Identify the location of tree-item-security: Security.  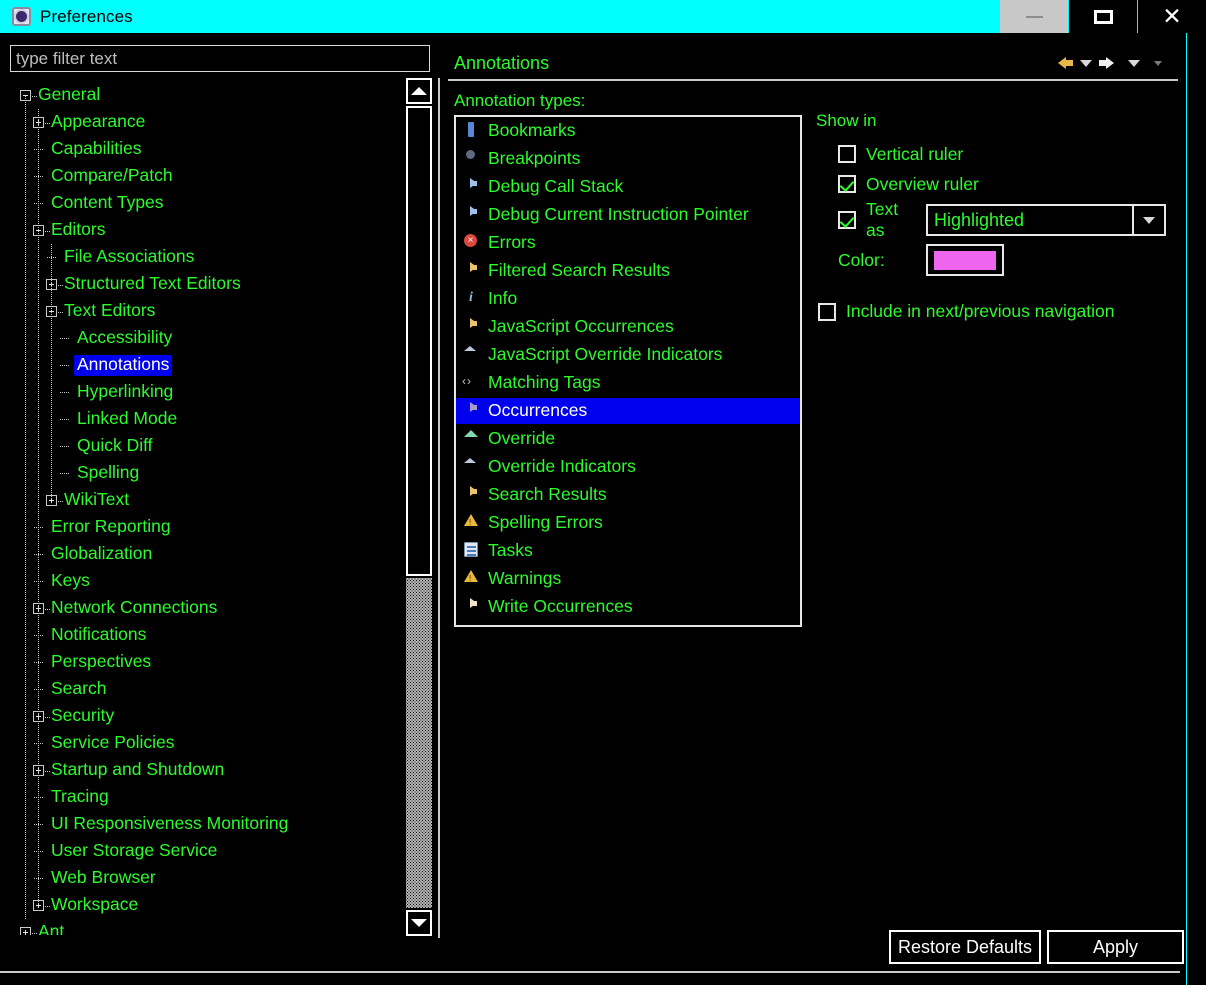
(210, 716).